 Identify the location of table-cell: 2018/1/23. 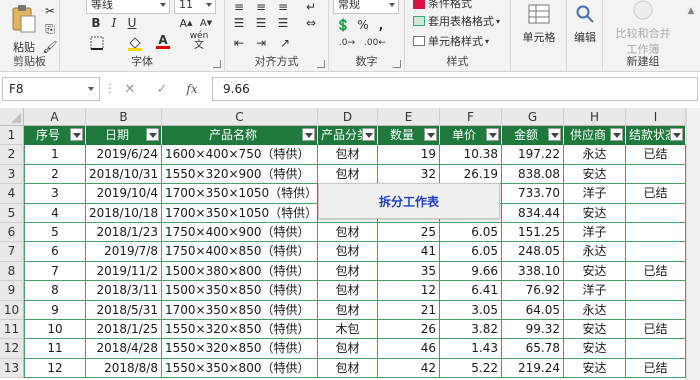
(124, 233).